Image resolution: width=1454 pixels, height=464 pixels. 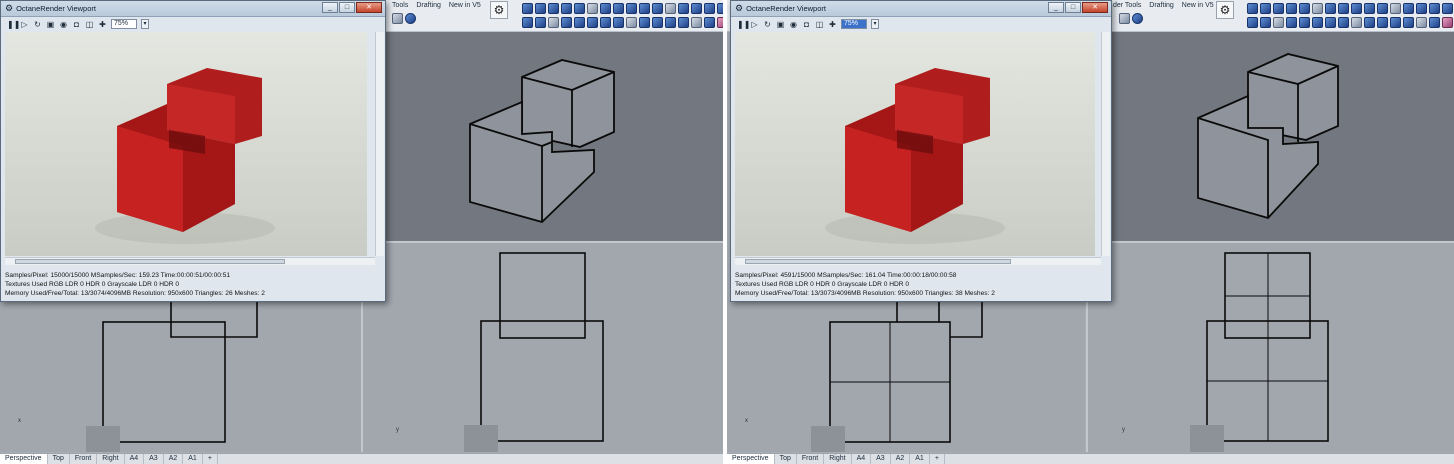 What do you see at coordinates (50, 24) in the screenshot?
I see `lock-icon: ▣` at bounding box center [50, 24].